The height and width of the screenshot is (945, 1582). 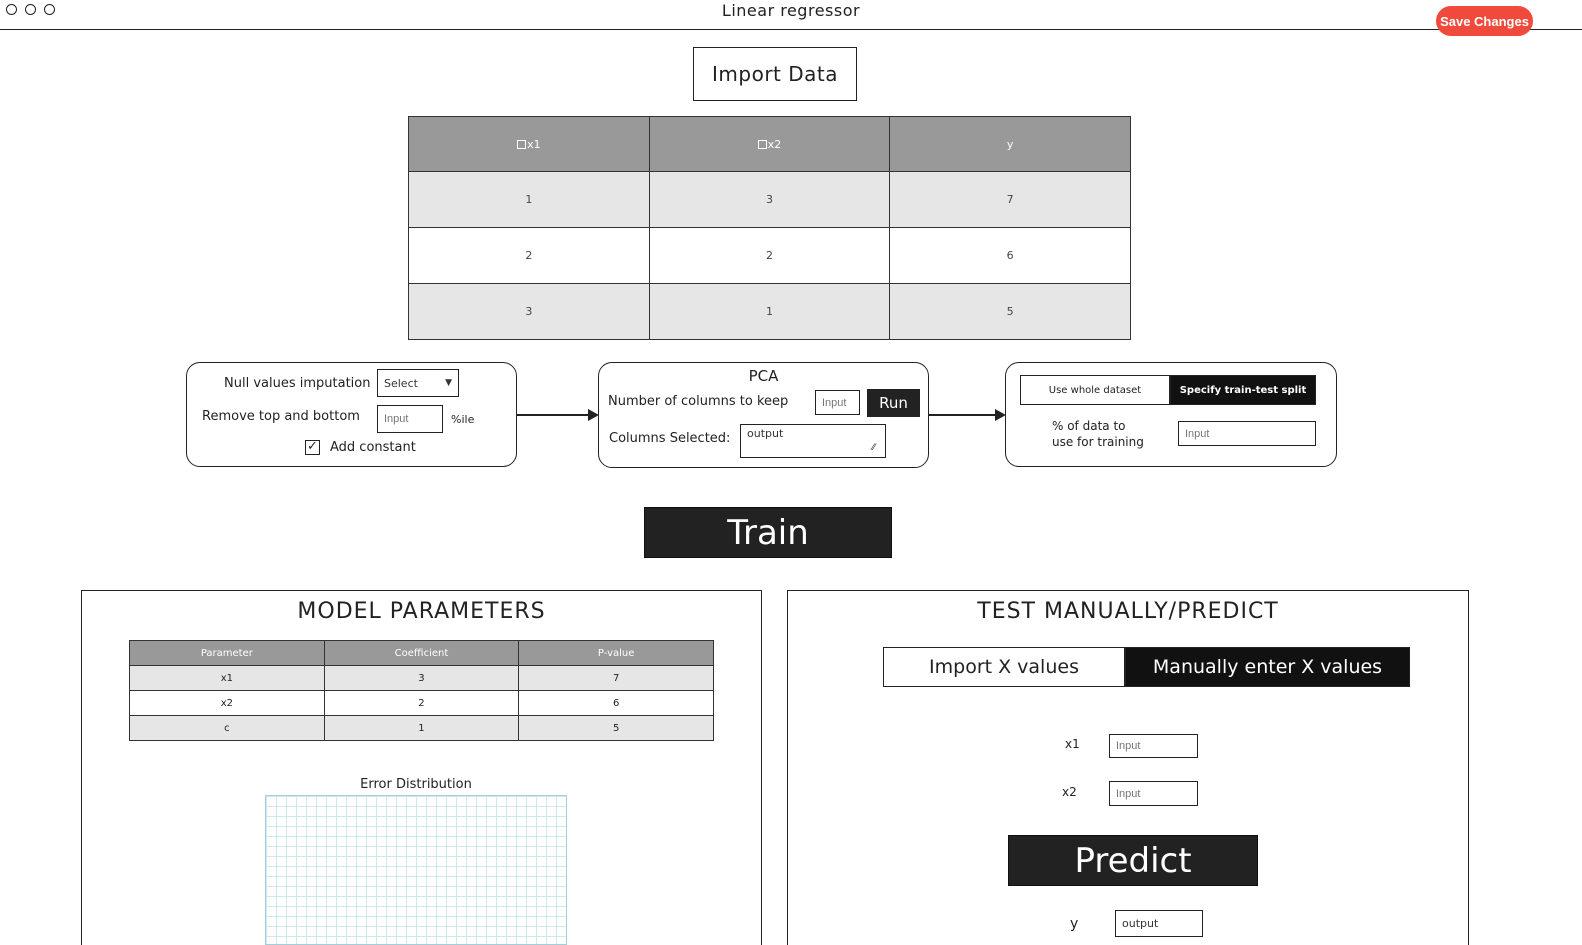 I want to click on table-row: 2 2 6, so click(x=769, y=255).